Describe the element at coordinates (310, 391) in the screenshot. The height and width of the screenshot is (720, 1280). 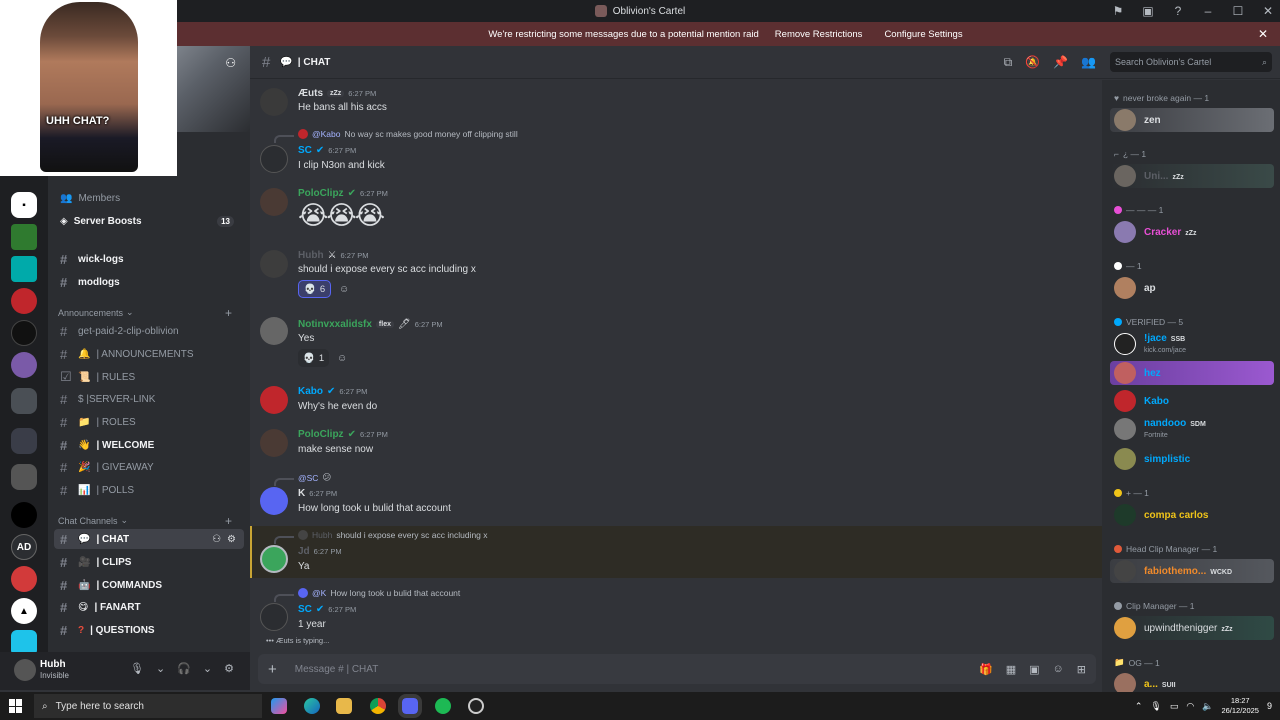
I see `author-name: Kabo` at that location.